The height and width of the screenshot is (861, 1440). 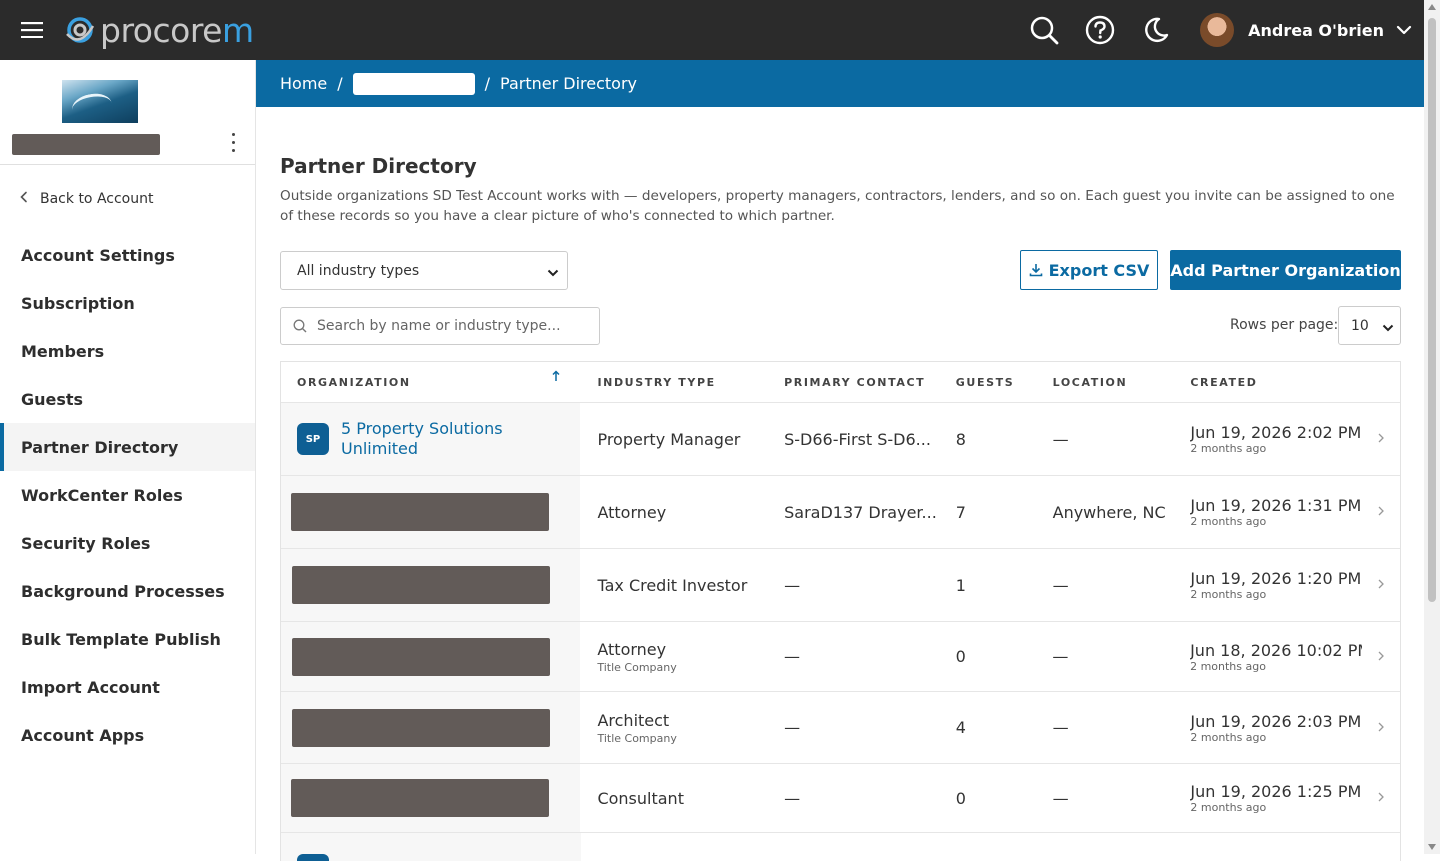 What do you see at coordinates (127, 735) in the screenshot?
I see `sidebar-item-account-apps: Account Apps` at bounding box center [127, 735].